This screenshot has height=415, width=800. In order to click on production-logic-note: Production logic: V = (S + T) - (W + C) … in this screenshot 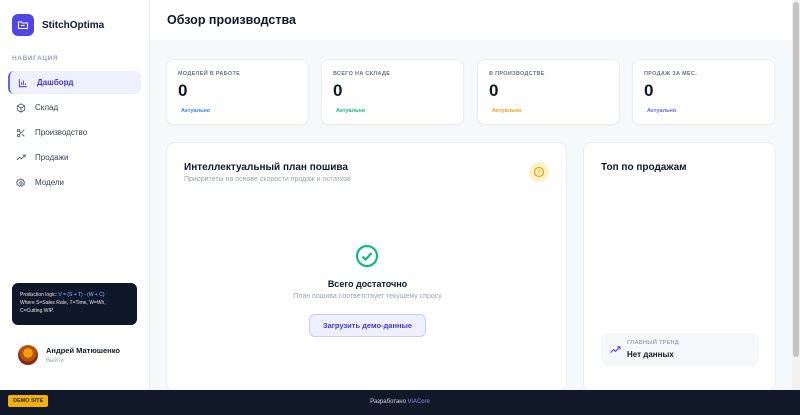, I will do `click(74, 304)`.